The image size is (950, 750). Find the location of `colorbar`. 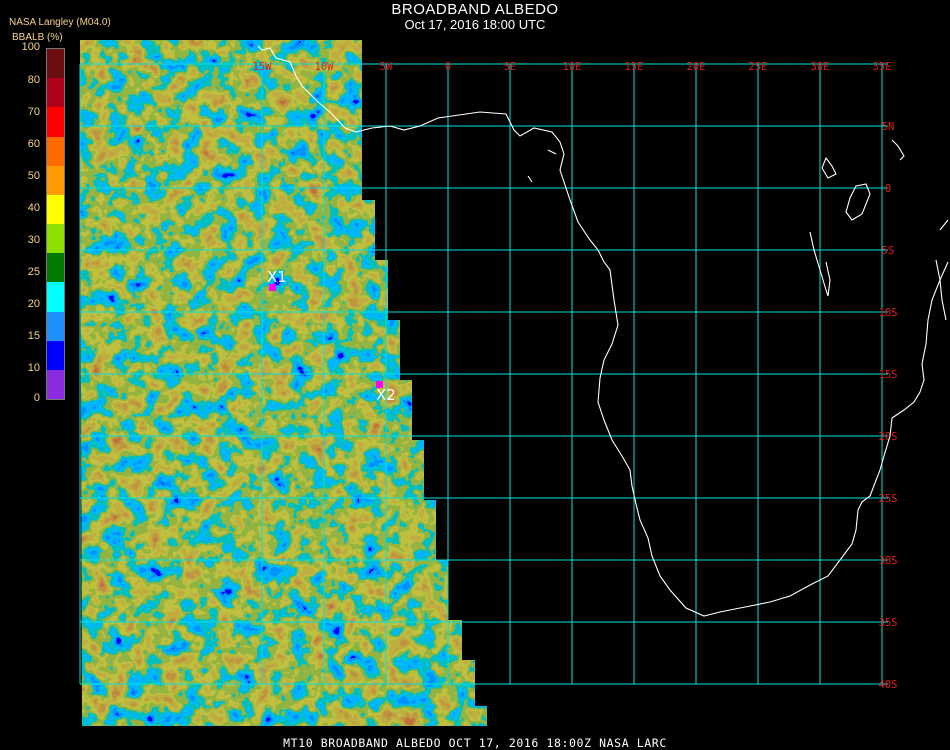

colorbar is located at coordinates (55, 224).